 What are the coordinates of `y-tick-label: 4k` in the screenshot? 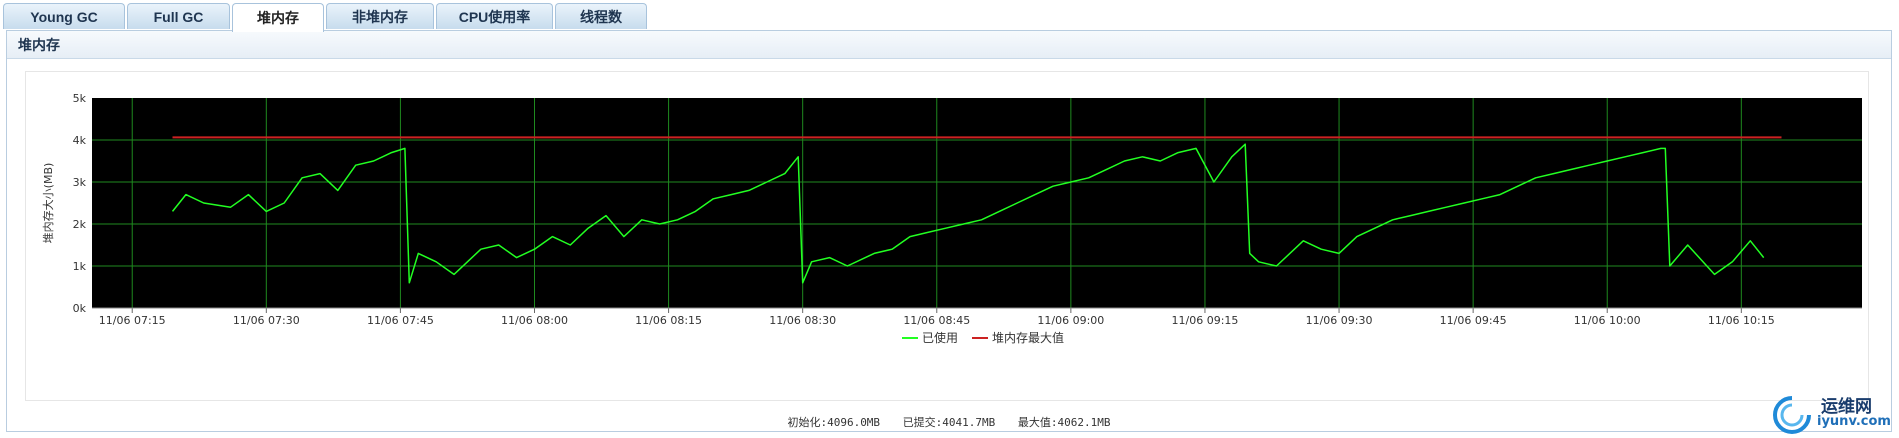 It's located at (80, 140).